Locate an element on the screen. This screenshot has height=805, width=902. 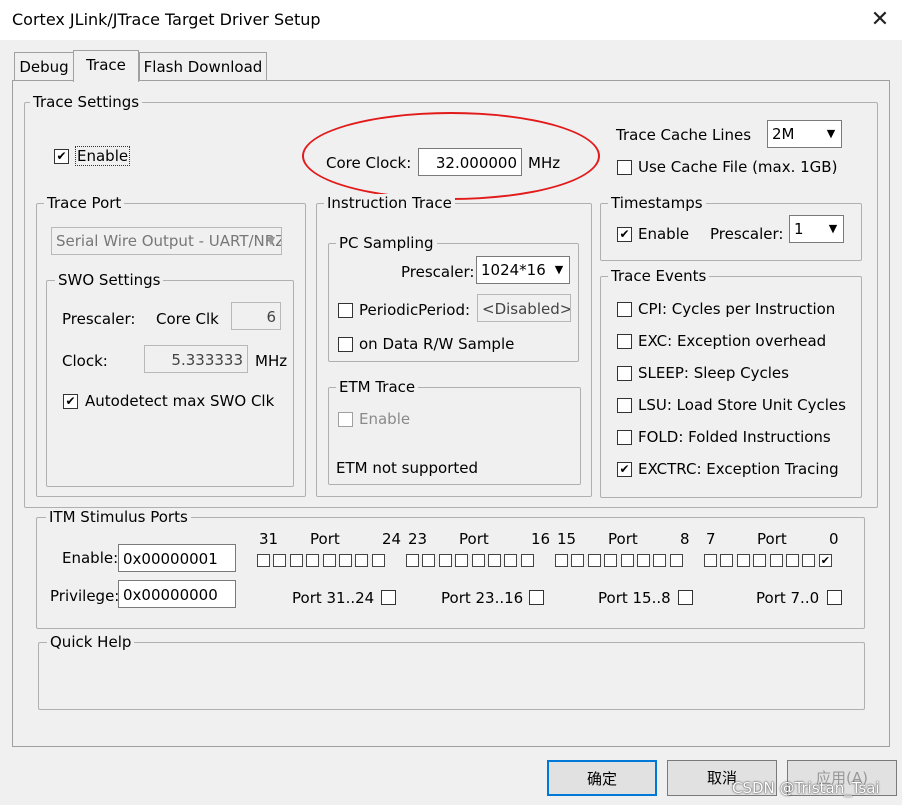
use-cache-file-checkbox is located at coordinates (624, 167).